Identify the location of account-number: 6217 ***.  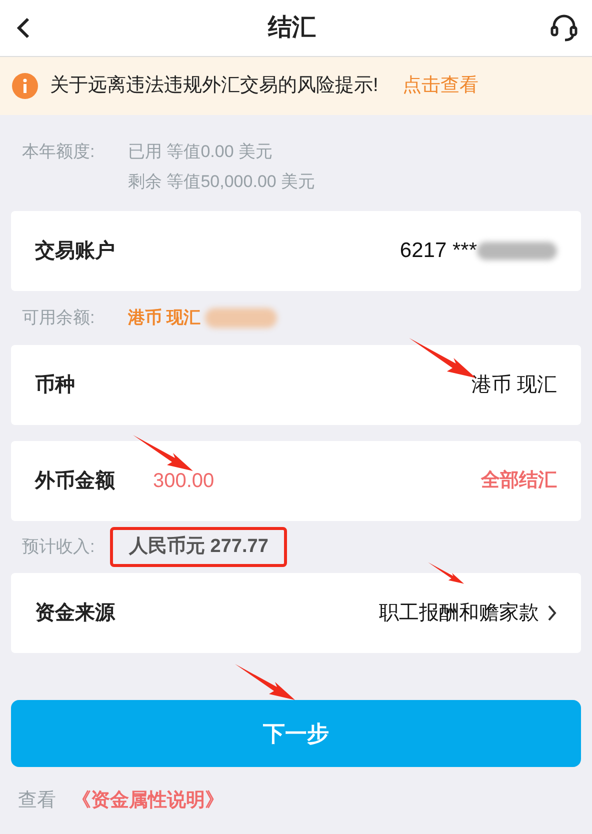
(438, 251).